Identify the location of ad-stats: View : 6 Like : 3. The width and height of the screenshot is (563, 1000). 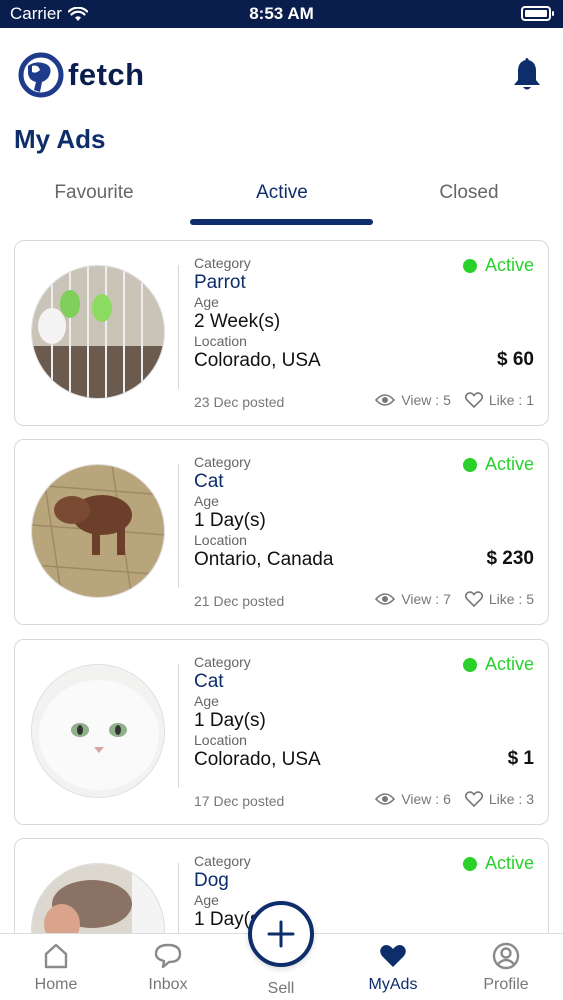
(454, 799).